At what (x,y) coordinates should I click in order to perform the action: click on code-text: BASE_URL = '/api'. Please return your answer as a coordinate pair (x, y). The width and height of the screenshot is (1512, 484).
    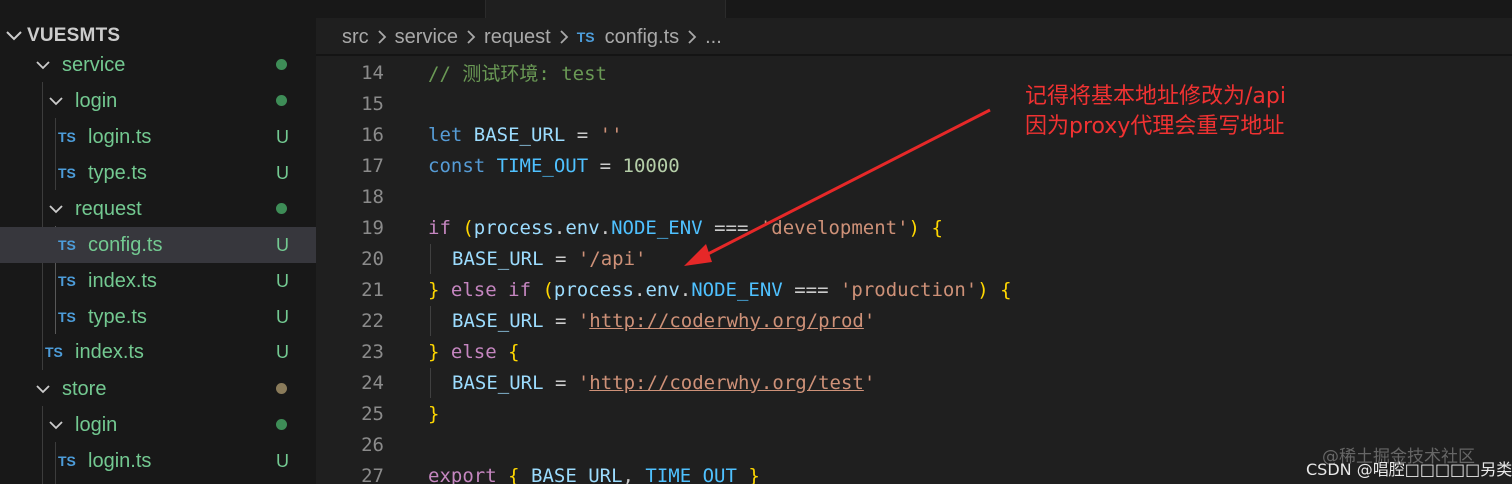
    Looking at the image, I should click on (549, 258).